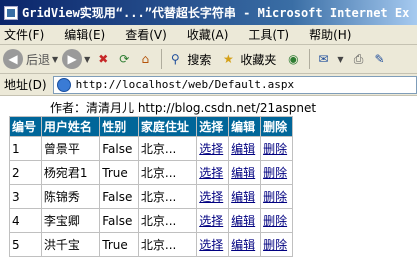 This screenshot has height=263, width=417. I want to click on cell-gender: True, so click(119, 172).